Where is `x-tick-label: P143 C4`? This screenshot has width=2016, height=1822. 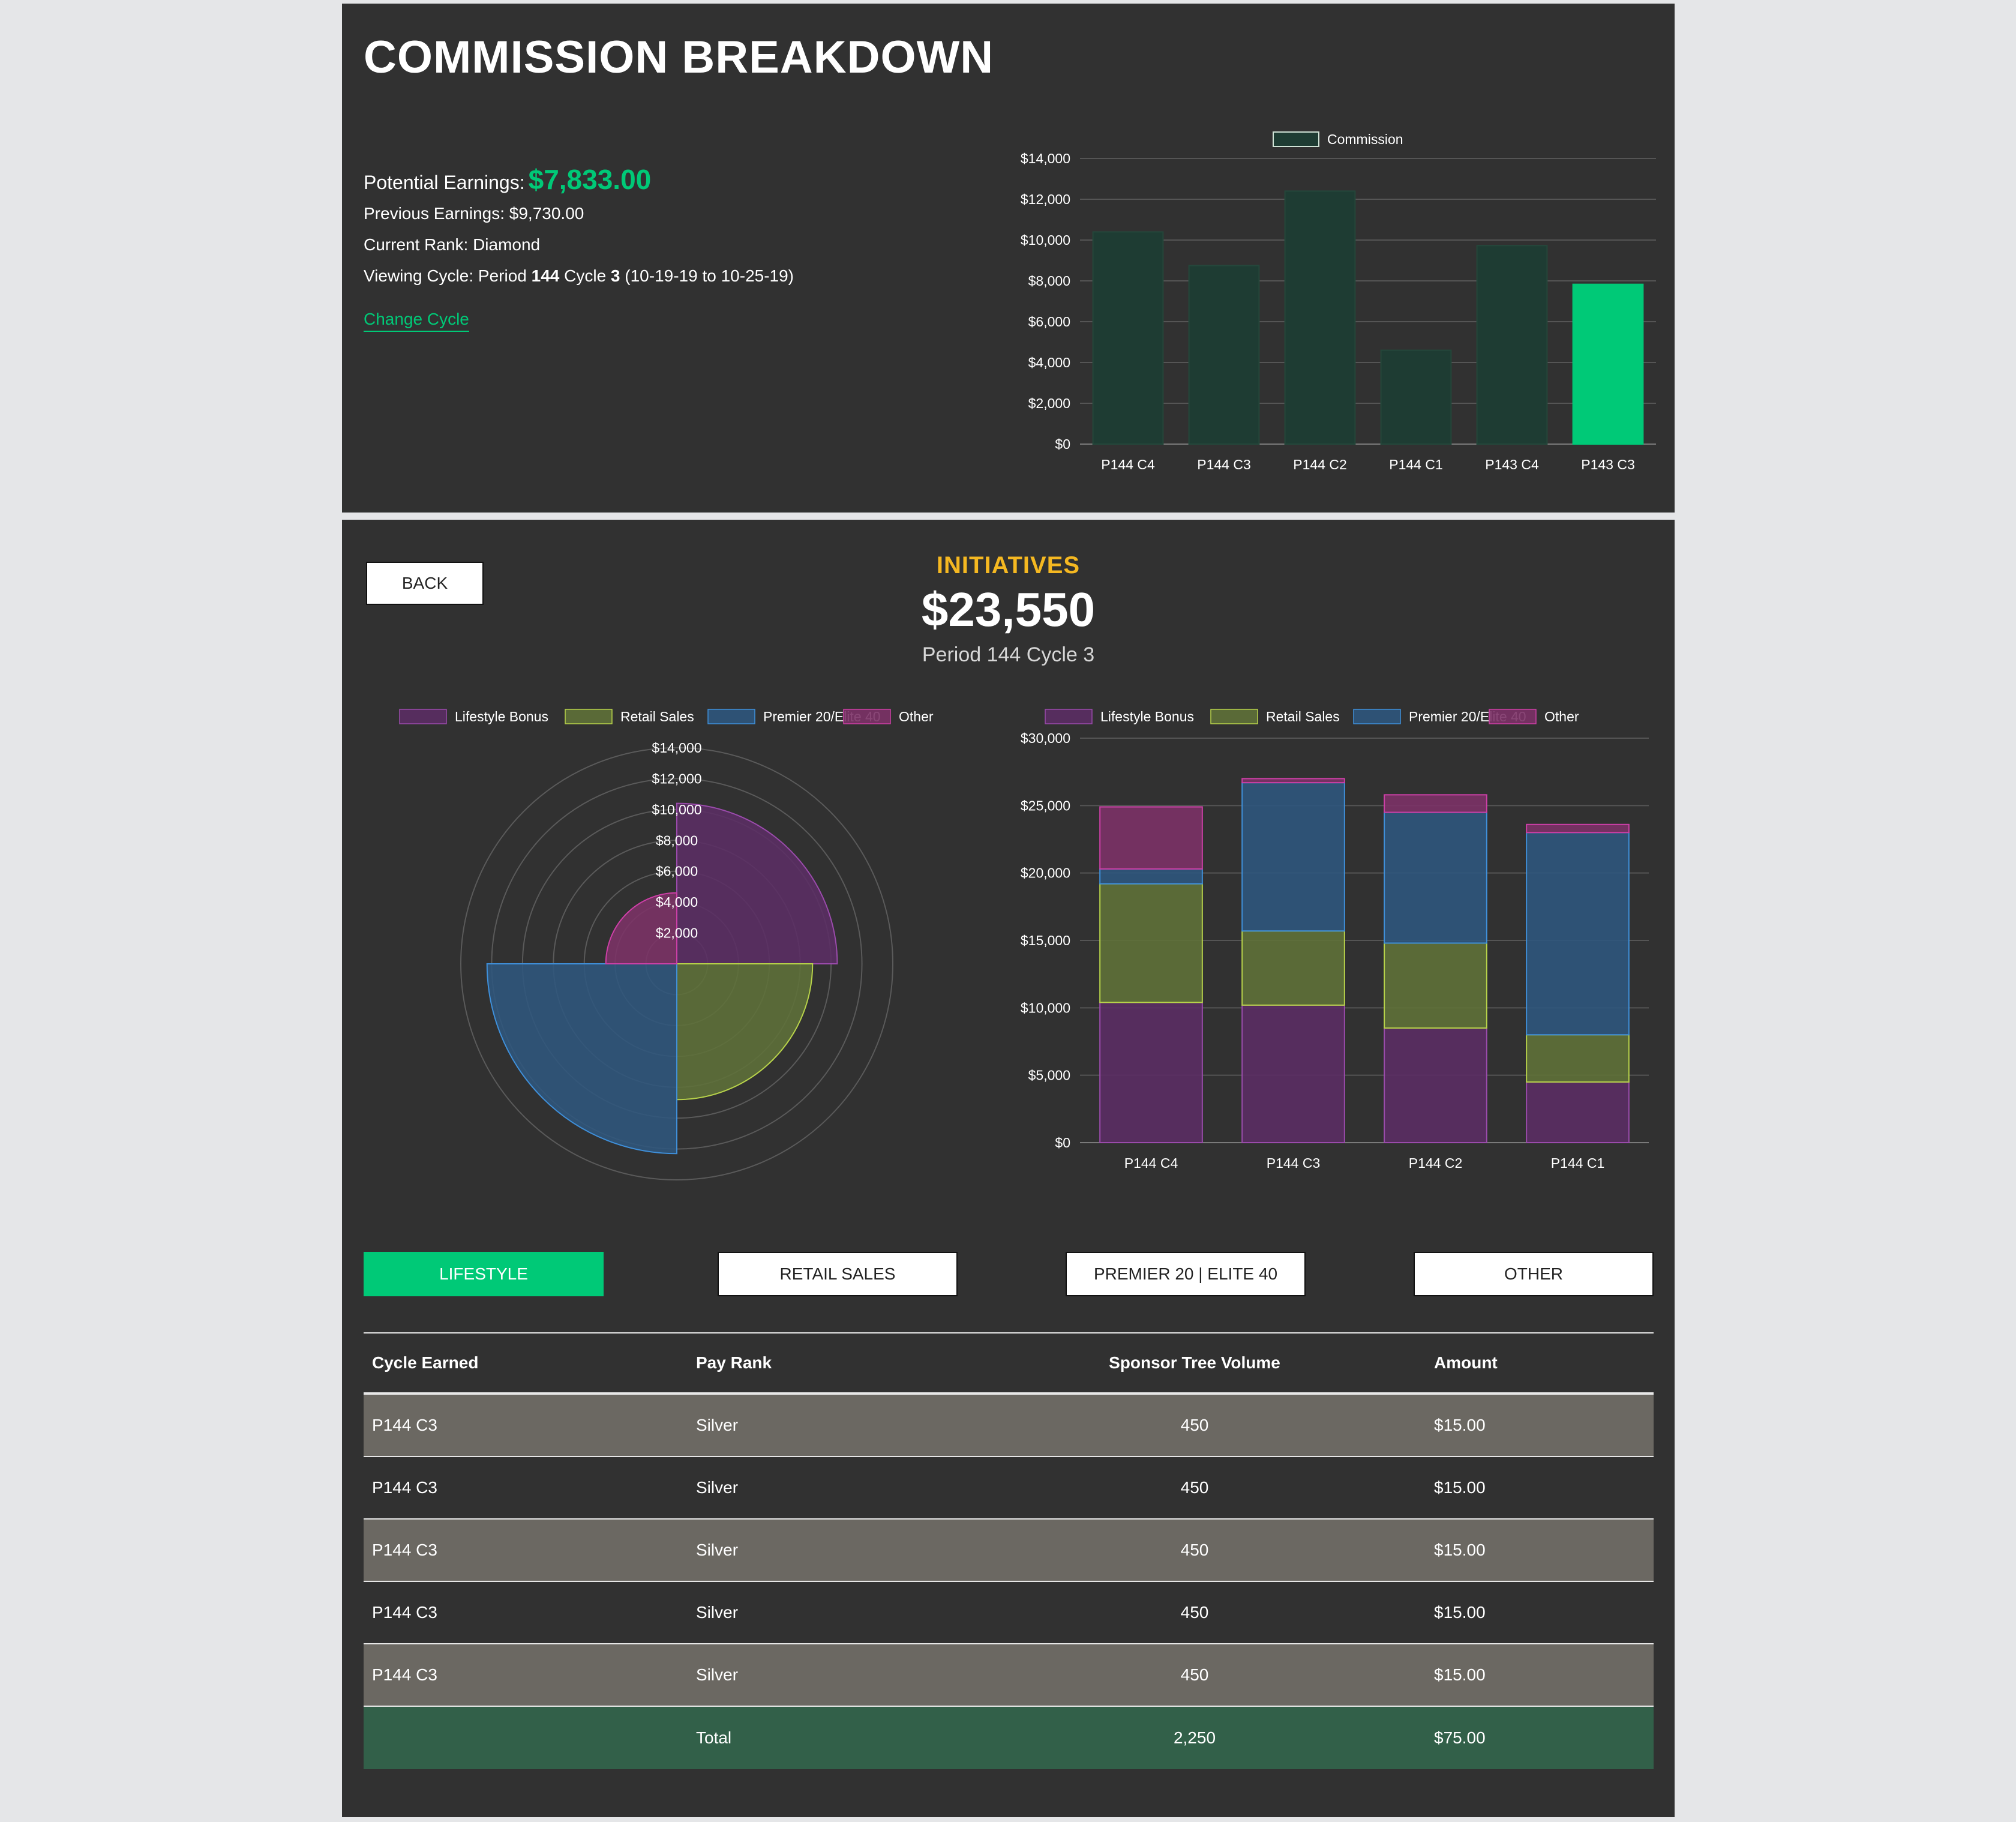 x-tick-label: P143 C4 is located at coordinates (1512, 465).